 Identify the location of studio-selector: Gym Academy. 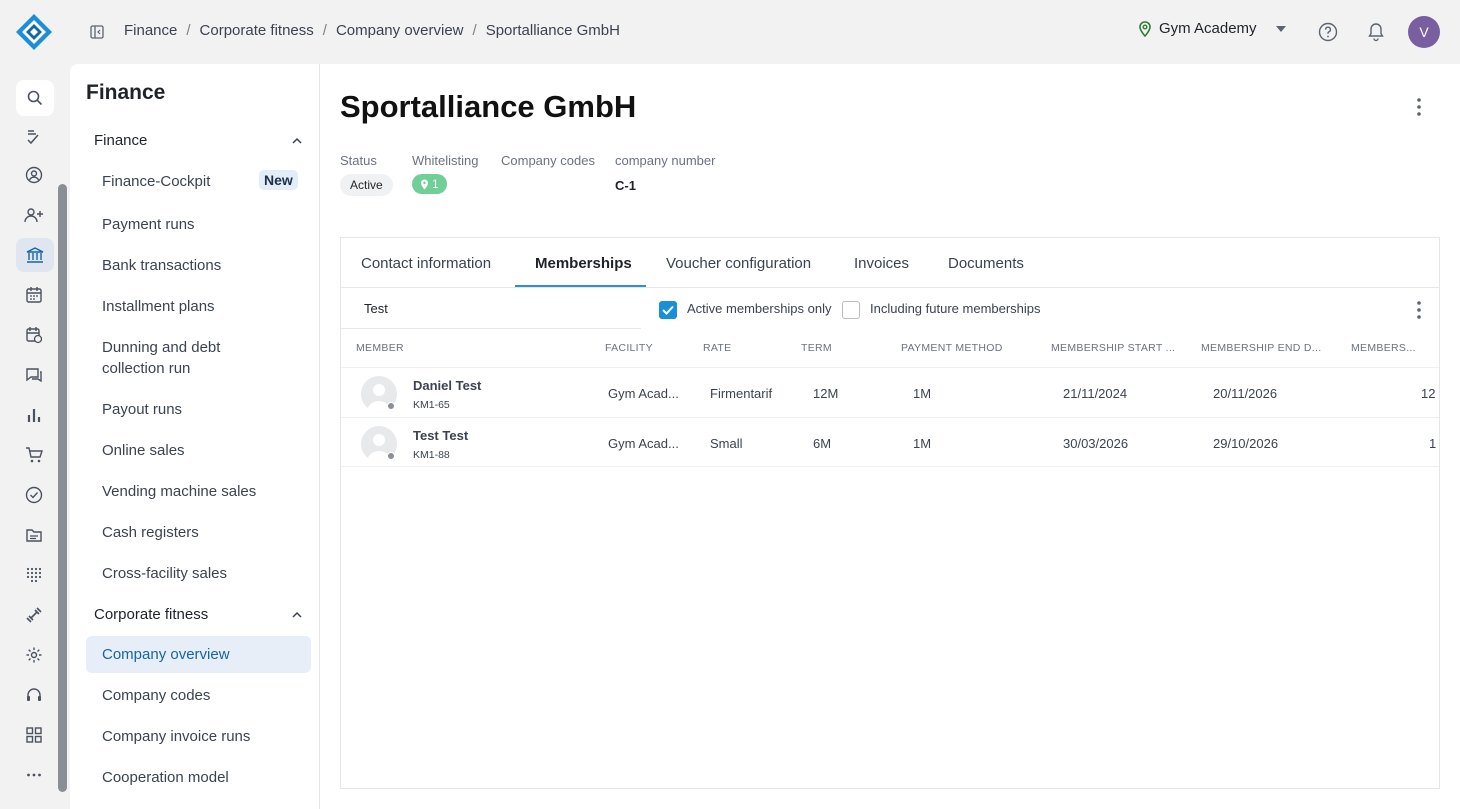
(1212, 28).